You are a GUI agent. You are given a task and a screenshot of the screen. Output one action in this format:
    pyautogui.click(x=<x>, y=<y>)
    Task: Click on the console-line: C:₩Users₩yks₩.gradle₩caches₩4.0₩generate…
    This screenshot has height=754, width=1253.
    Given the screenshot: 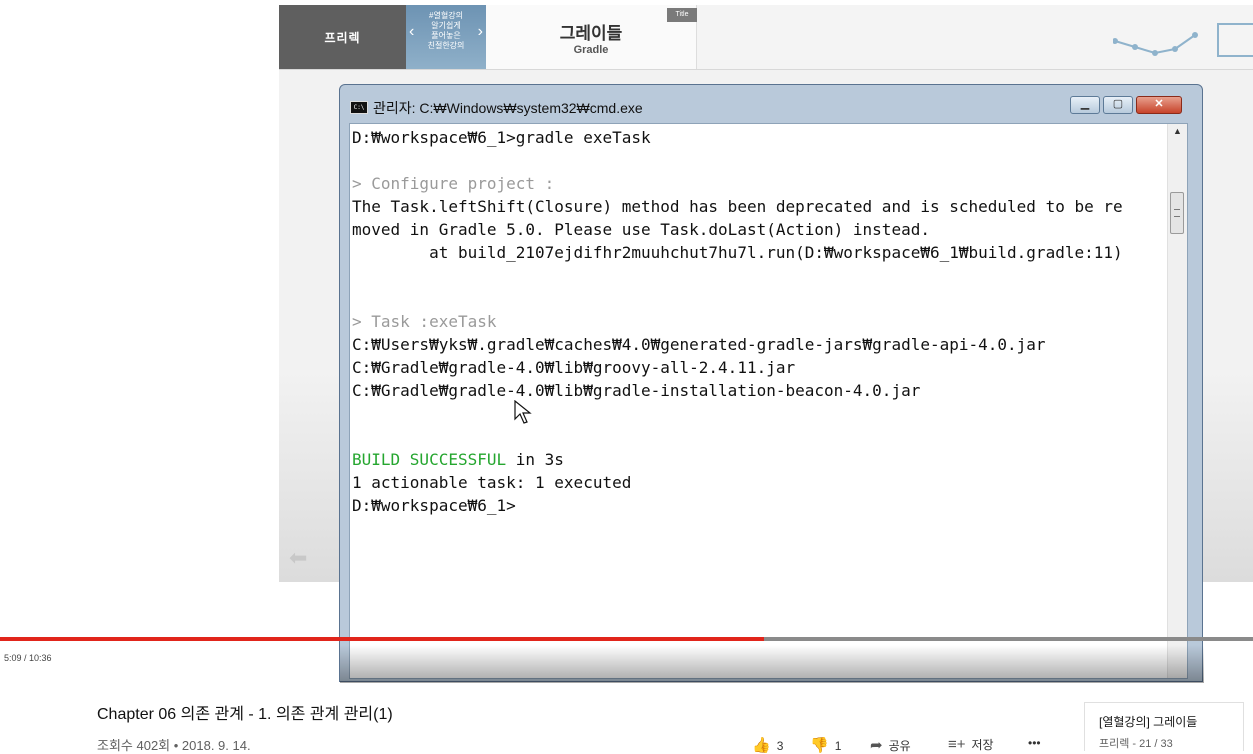 What is the action you would take?
    pyautogui.click(x=699, y=344)
    